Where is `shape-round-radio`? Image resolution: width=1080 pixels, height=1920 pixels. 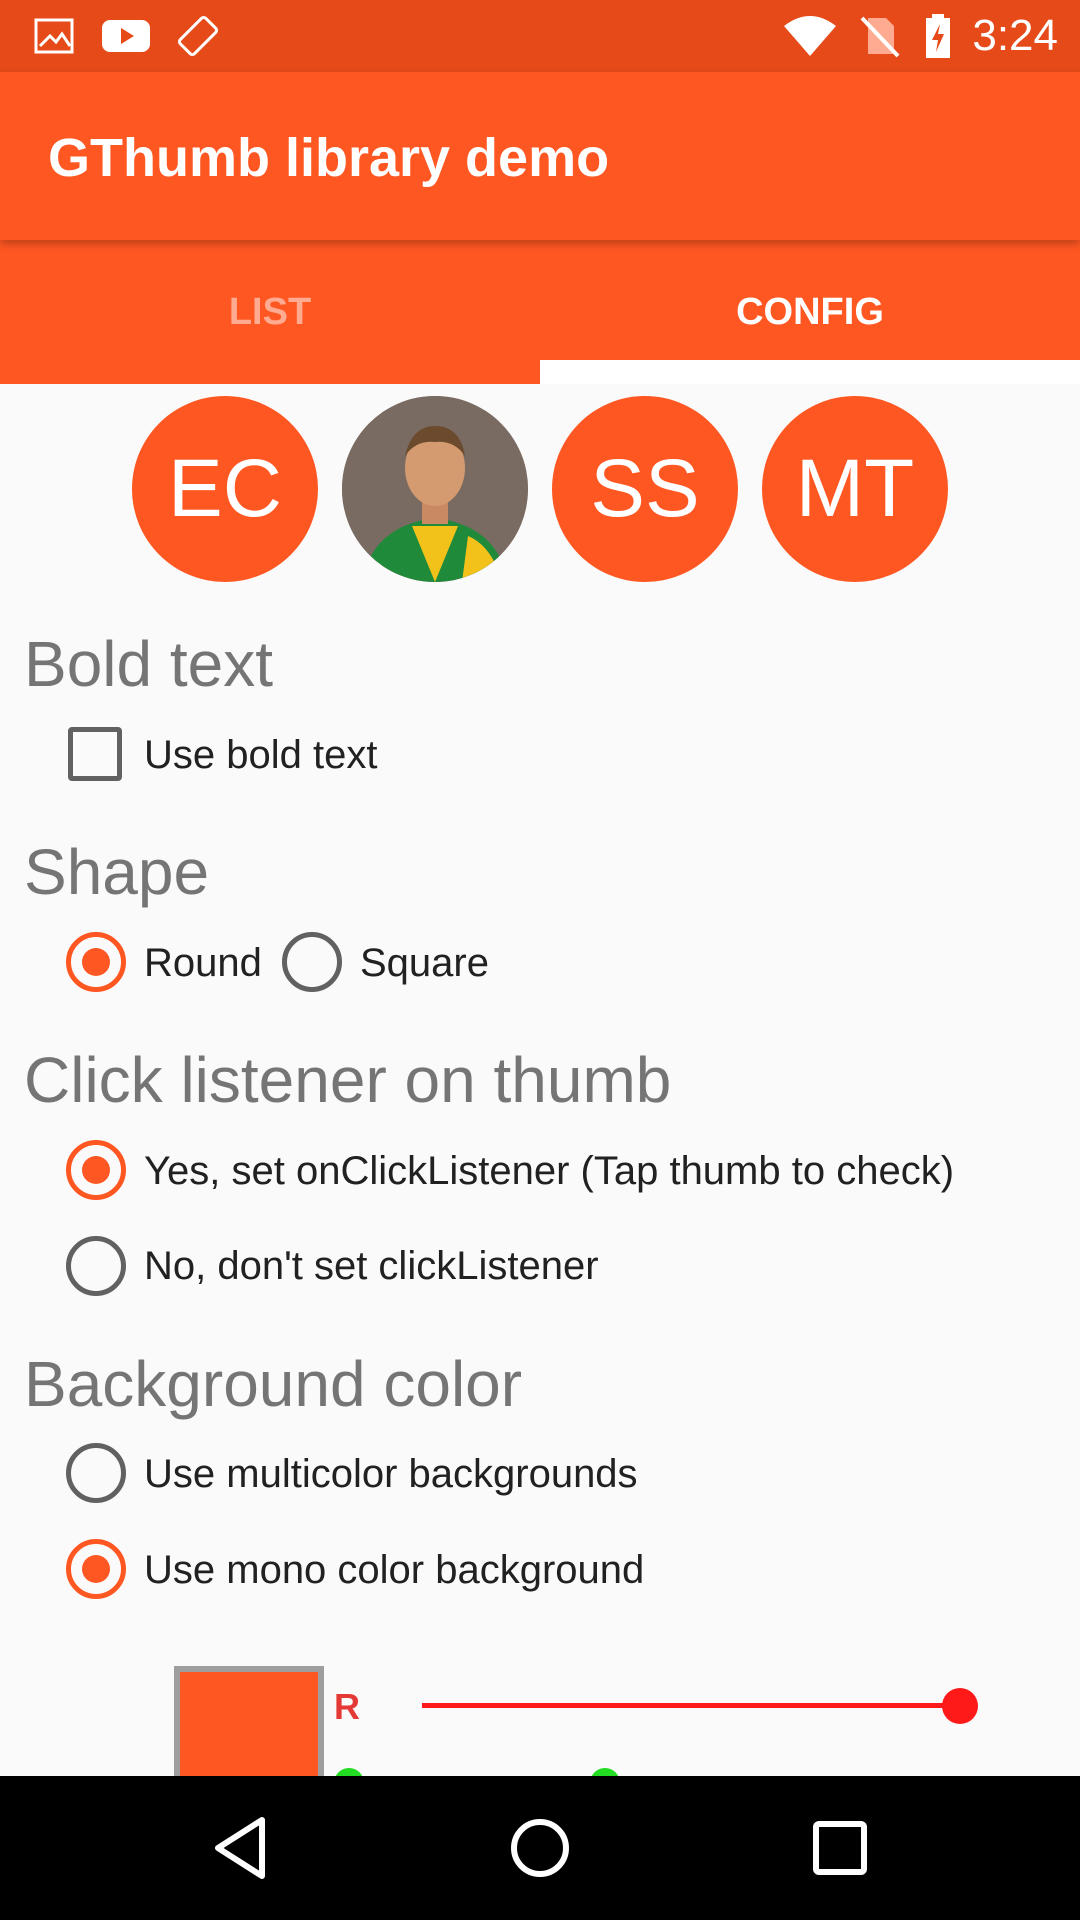 shape-round-radio is located at coordinates (96, 962).